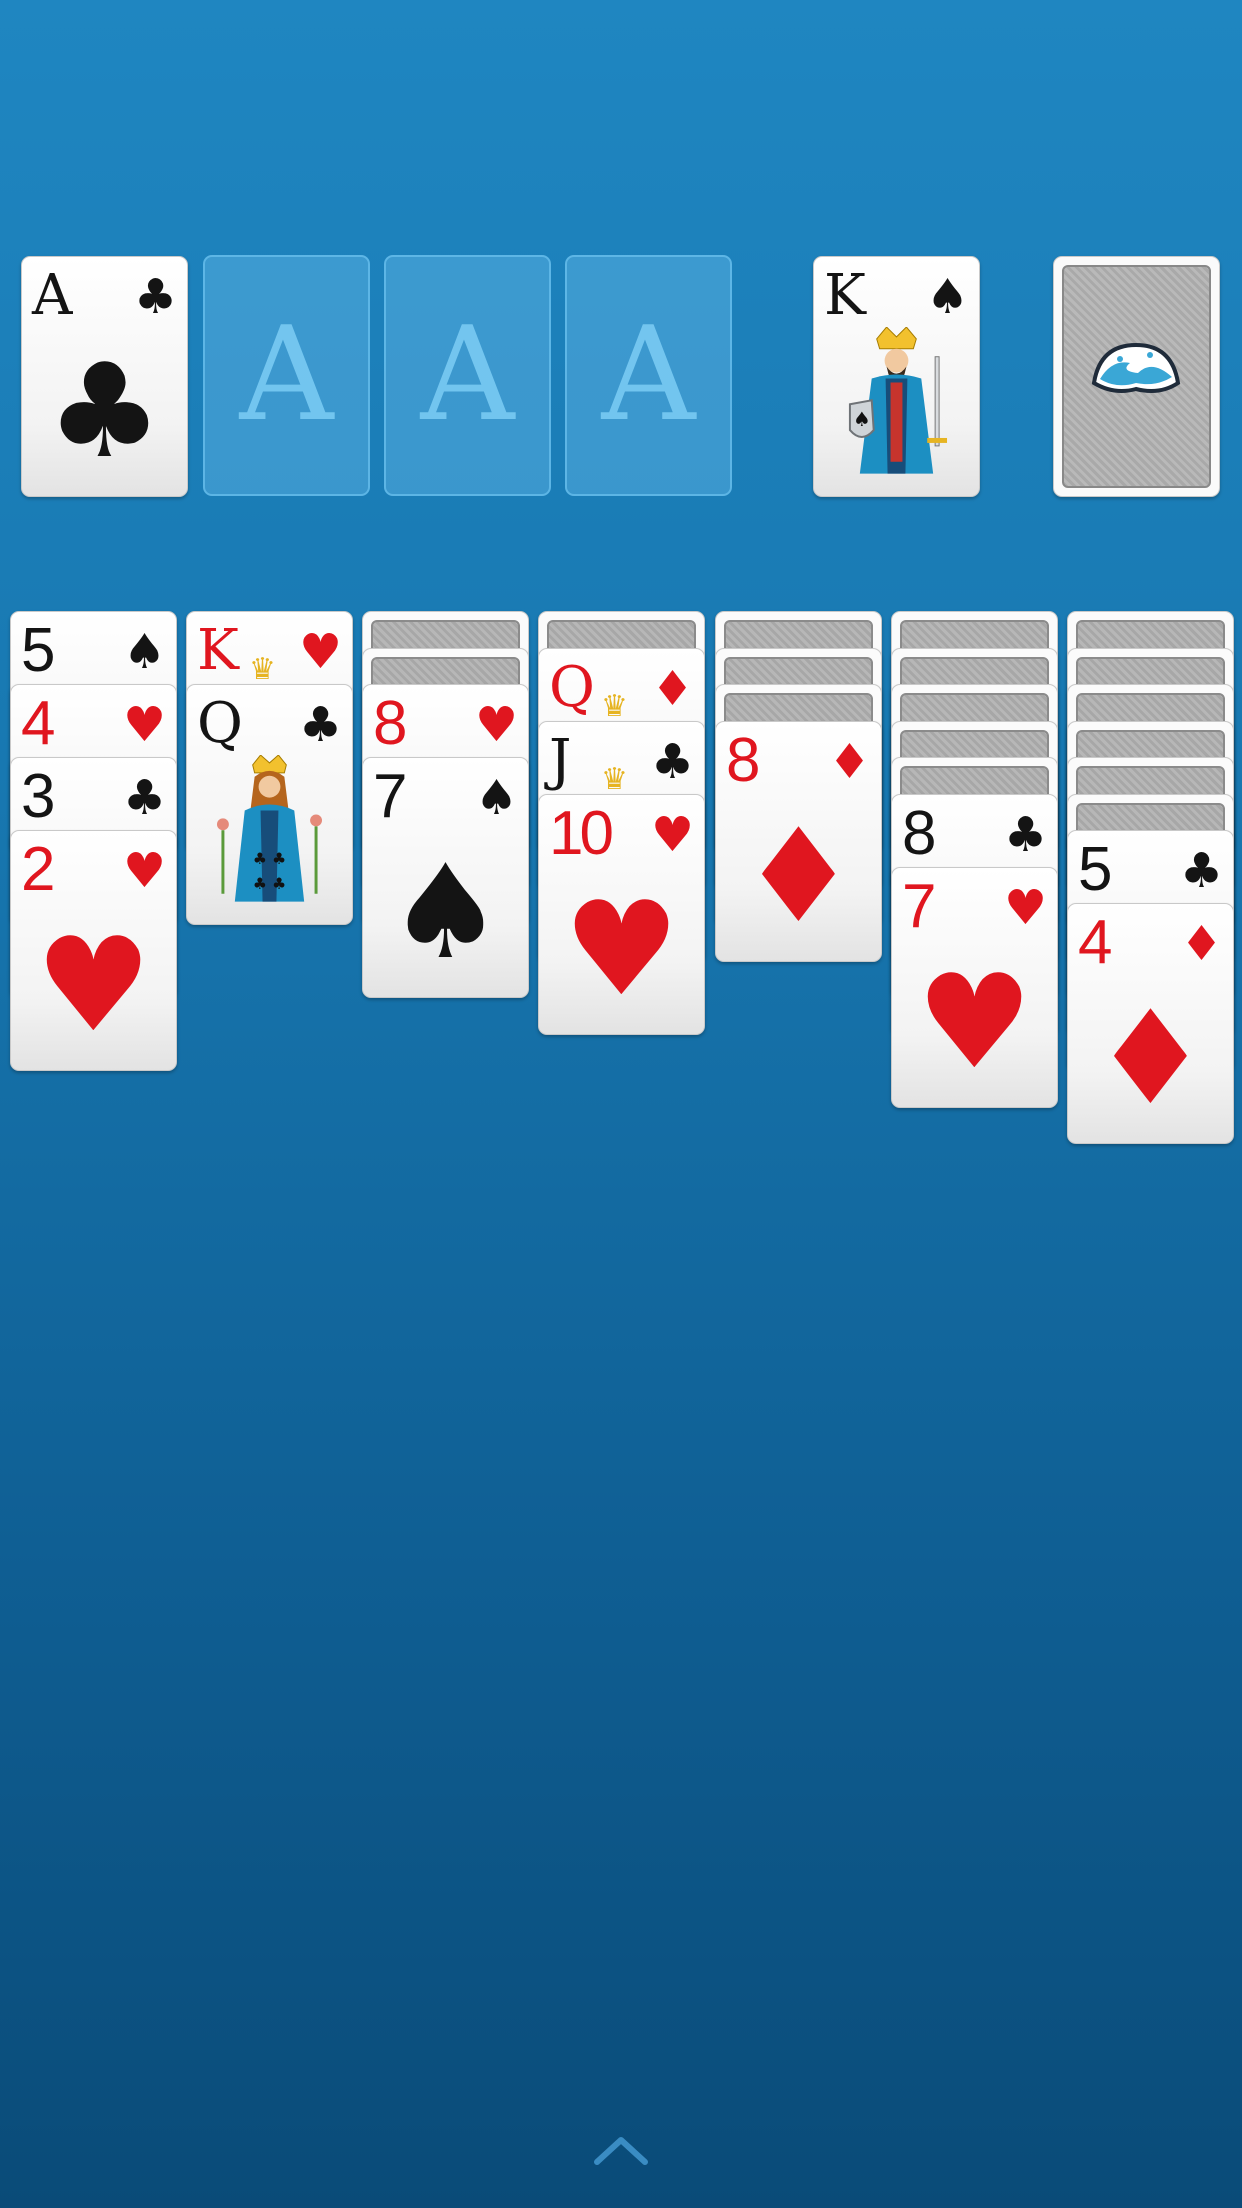 The width and height of the screenshot is (1242, 2208). What do you see at coordinates (38, 796) in the screenshot?
I see `card-rank: 3` at bounding box center [38, 796].